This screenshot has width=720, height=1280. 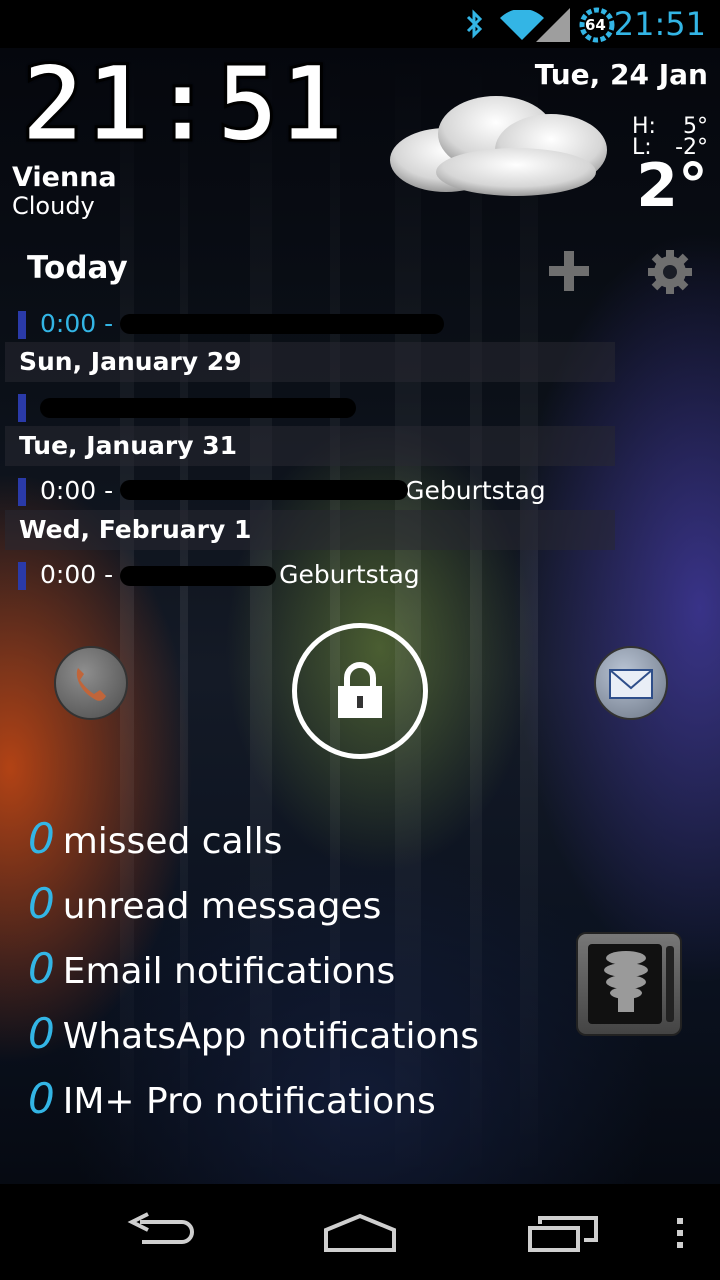 I want to click on recents-icon, so click(x=564, y=1232).